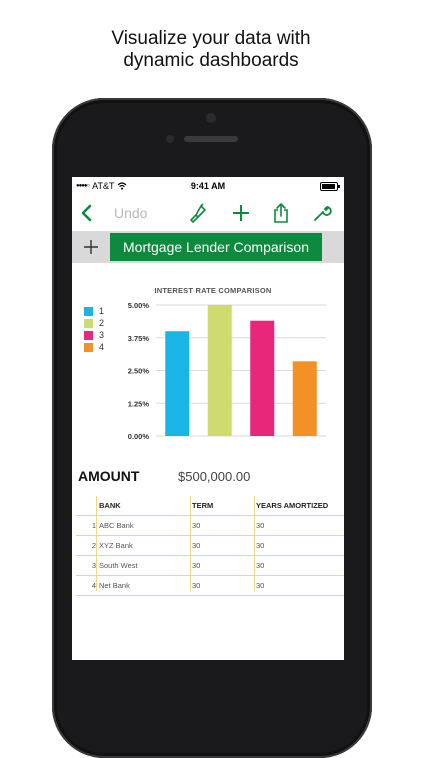  What do you see at coordinates (139, 338) in the screenshot?
I see `y-tick-label: 3.75%` at bounding box center [139, 338].